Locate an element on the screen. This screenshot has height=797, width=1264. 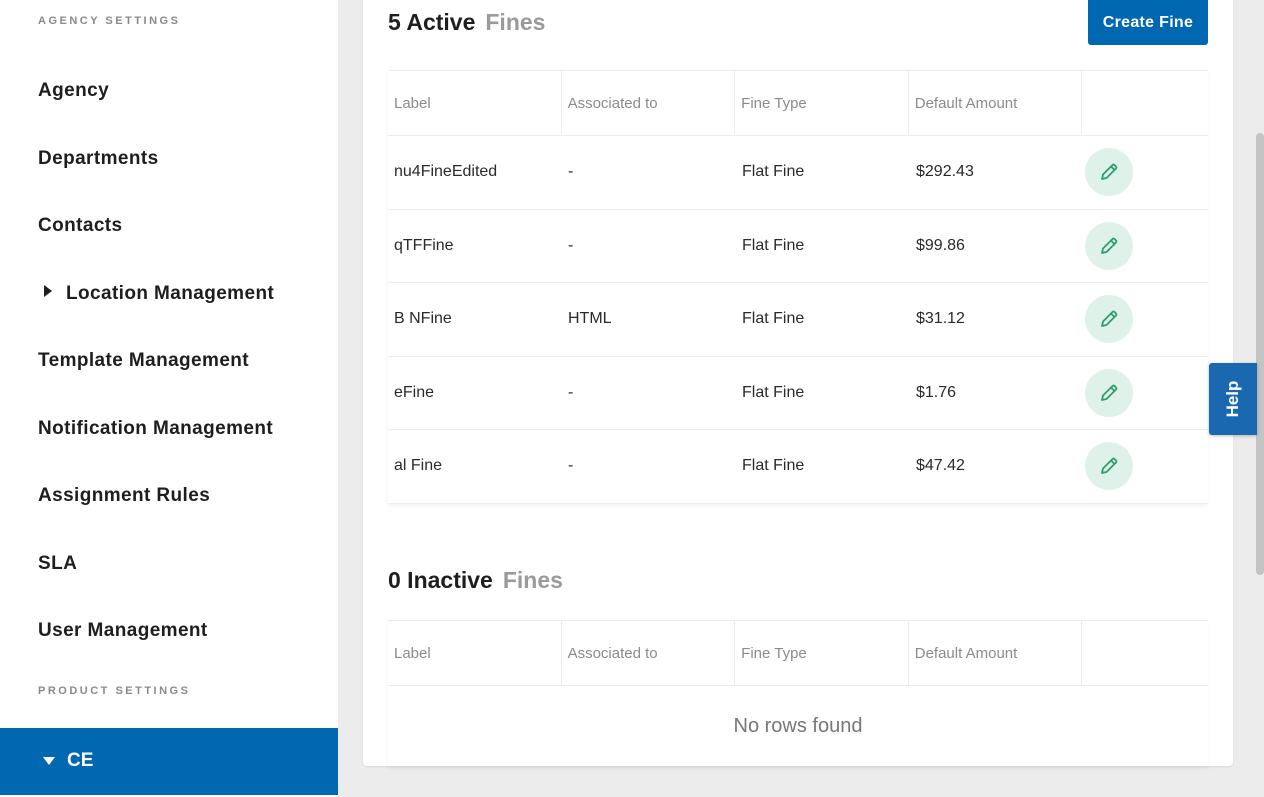
active-fines-heading: 5 Active Fines is located at coordinates (466, 22).